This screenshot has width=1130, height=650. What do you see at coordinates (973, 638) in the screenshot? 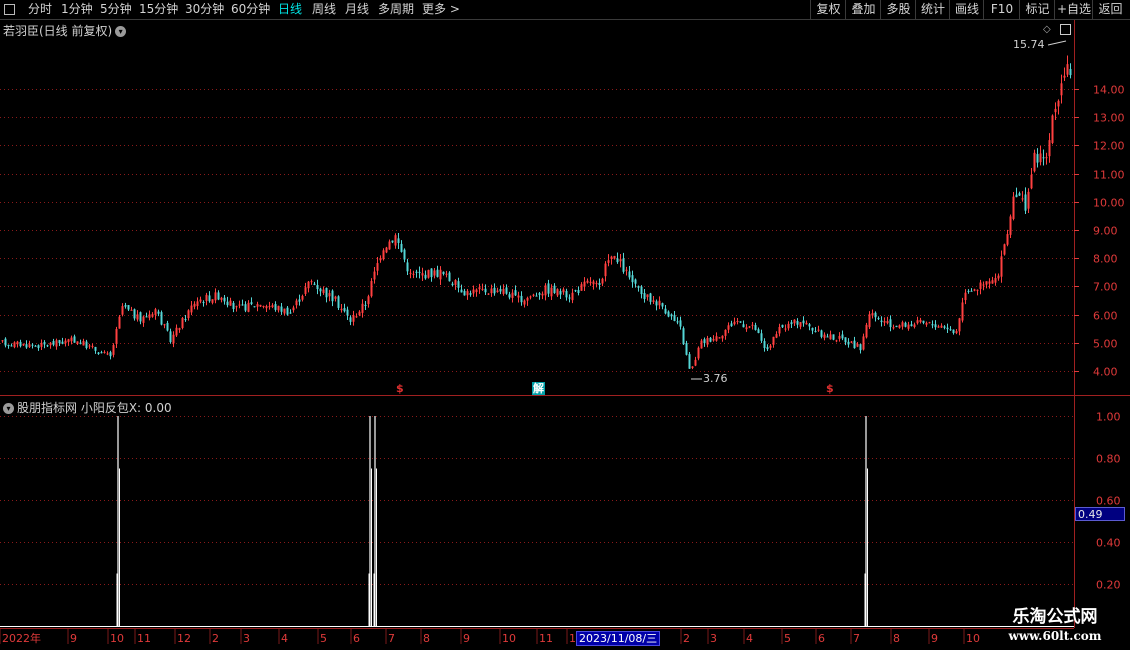
I see `x-tick-label: 10` at bounding box center [973, 638].